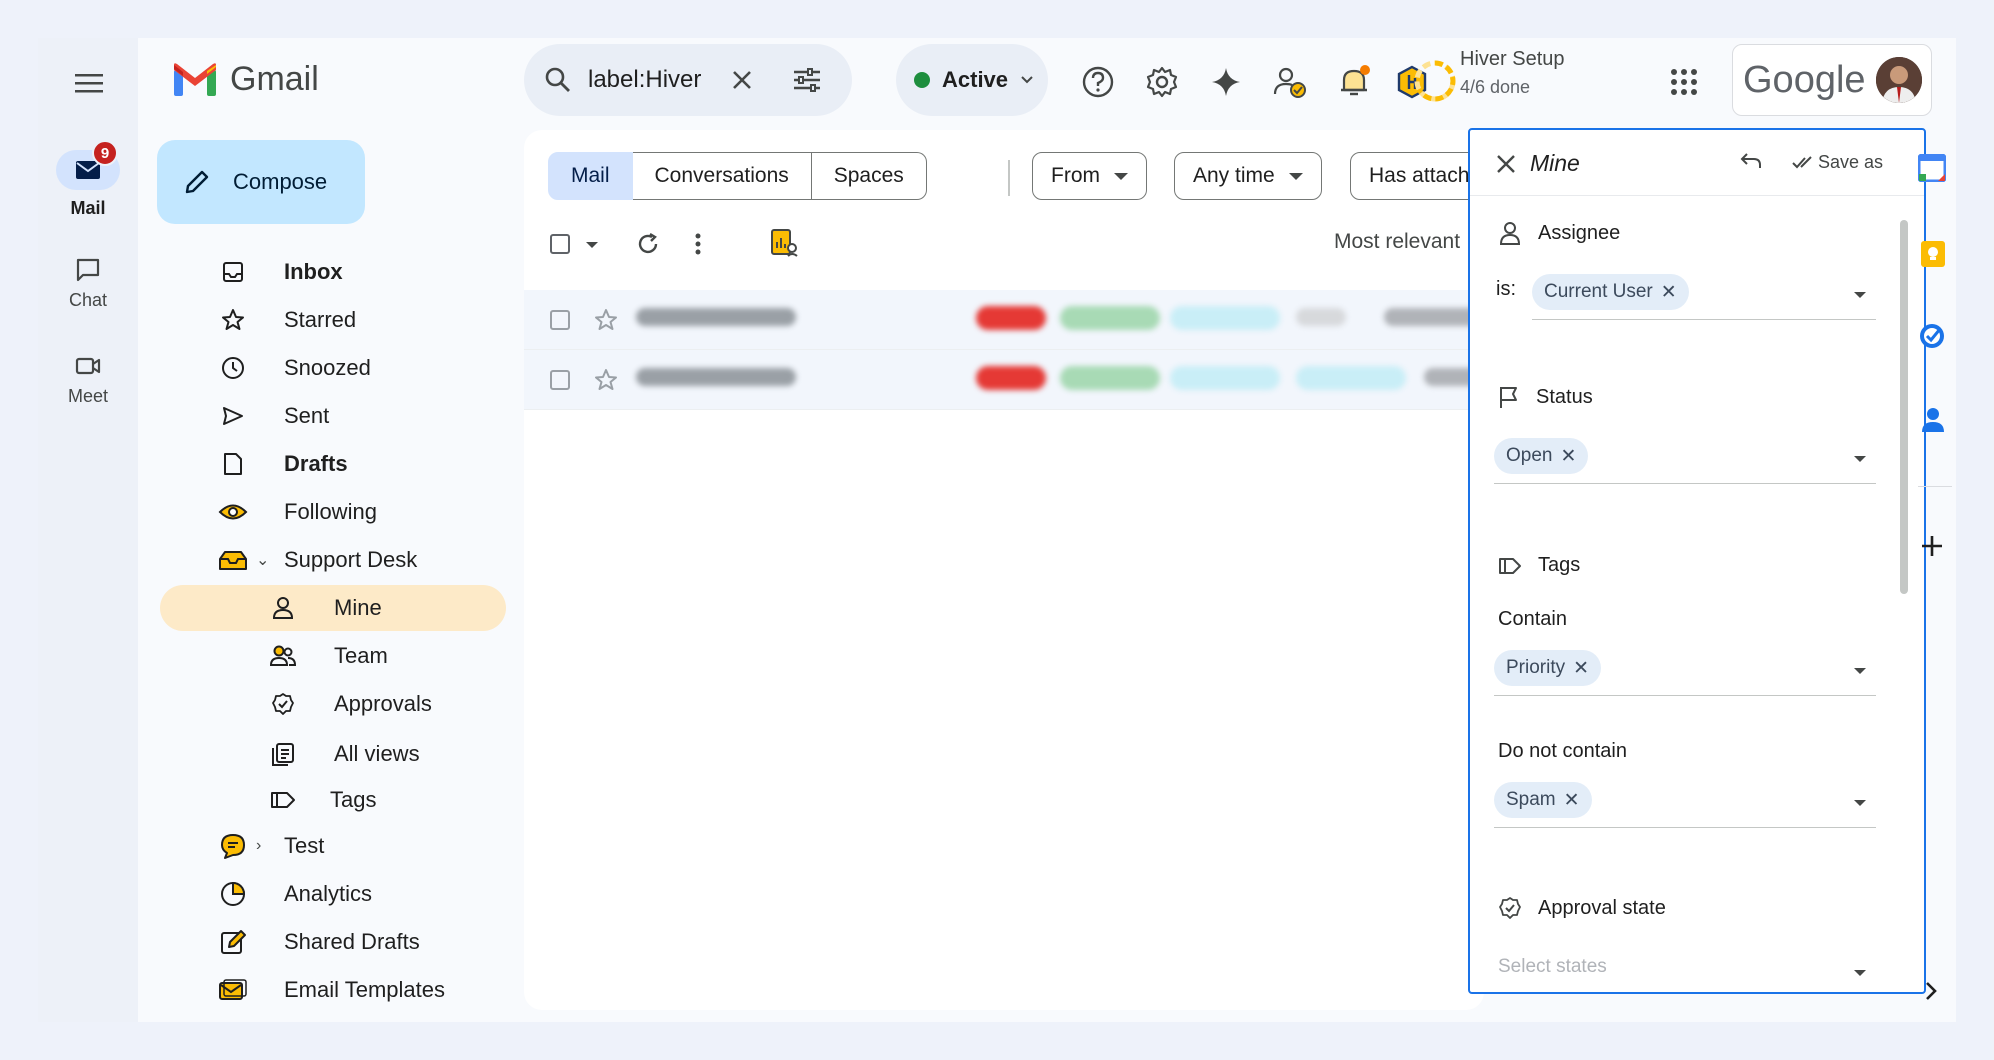 This screenshot has height=1060, width=1994. Describe the element at coordinates (348, 800) in the screenshot. I see `nav-item-tags: Tags` at that location.